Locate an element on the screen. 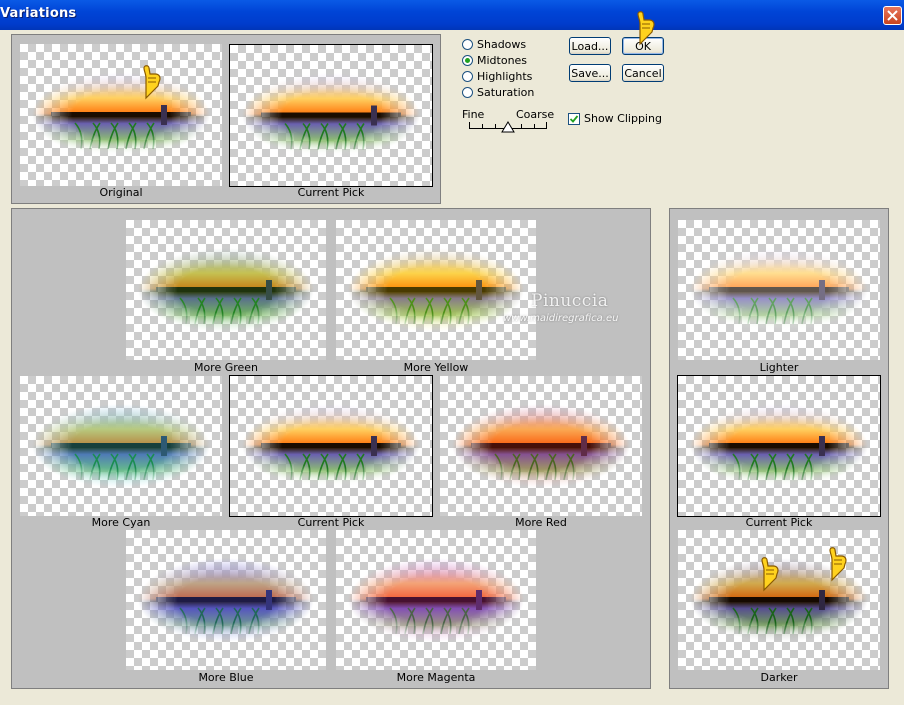  watermark-site: www.maidiregrafica.eu is located at coordinates (561, 318).